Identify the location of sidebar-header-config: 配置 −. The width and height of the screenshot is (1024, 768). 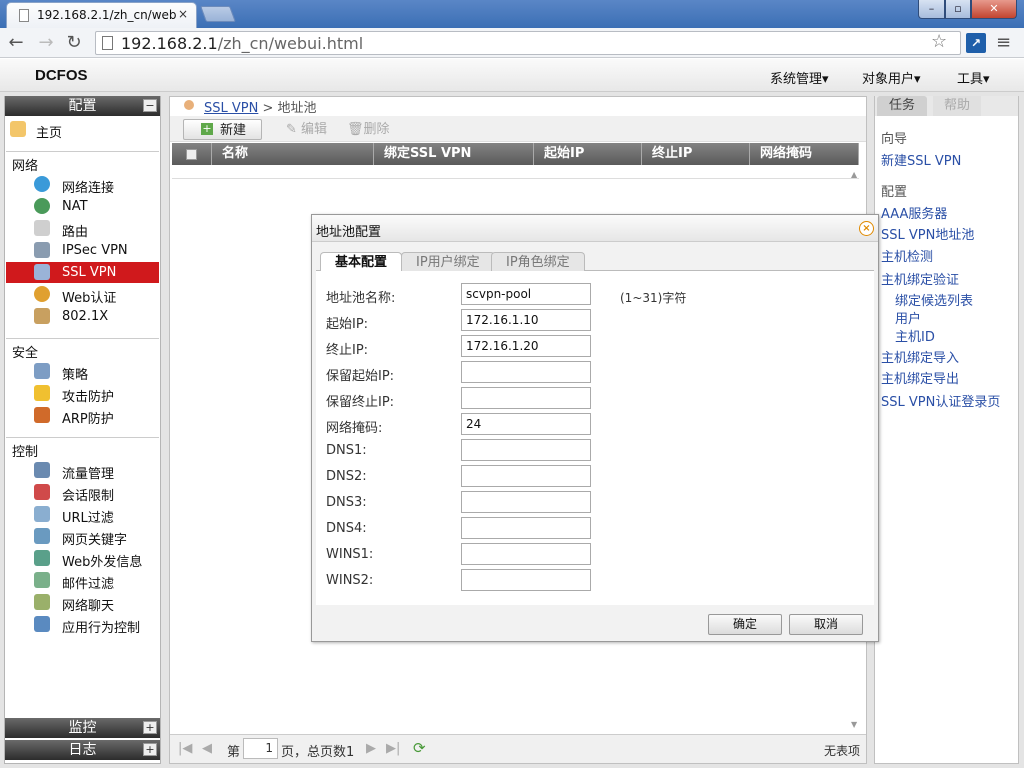
(82, 106).